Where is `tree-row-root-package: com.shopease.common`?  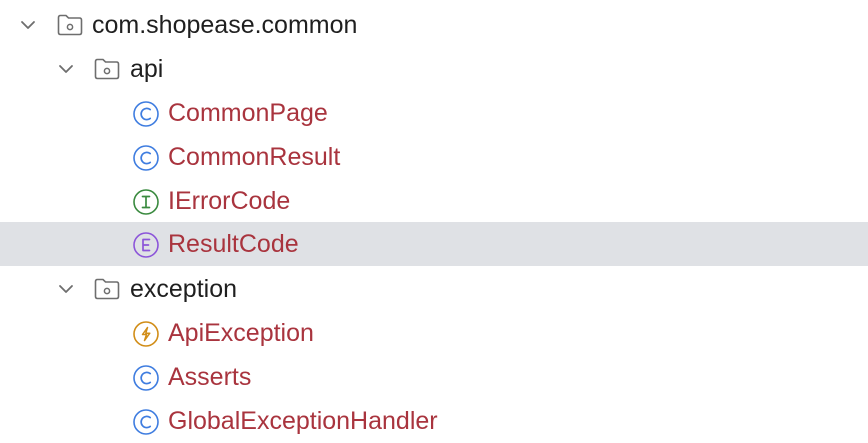
tree-row-root-package: com.shopease.common is located at coordinates (434, 25).